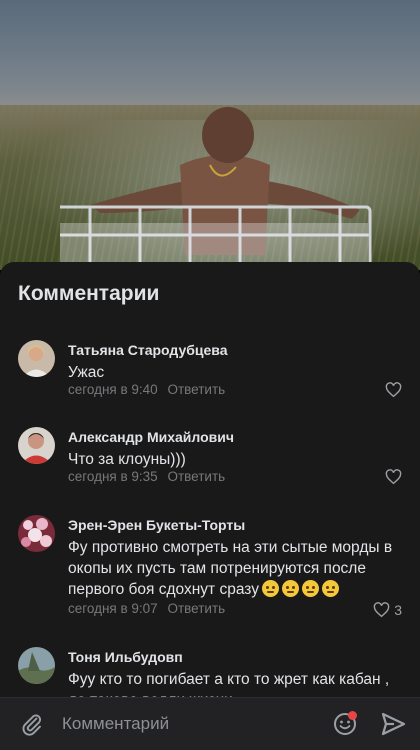 This screenshot has height=750, width=420. Describe the element at coordinates (156, 525) in the screenshot. I see `comment-author: Эрен-Эрен Букеты-Торты` at that location.